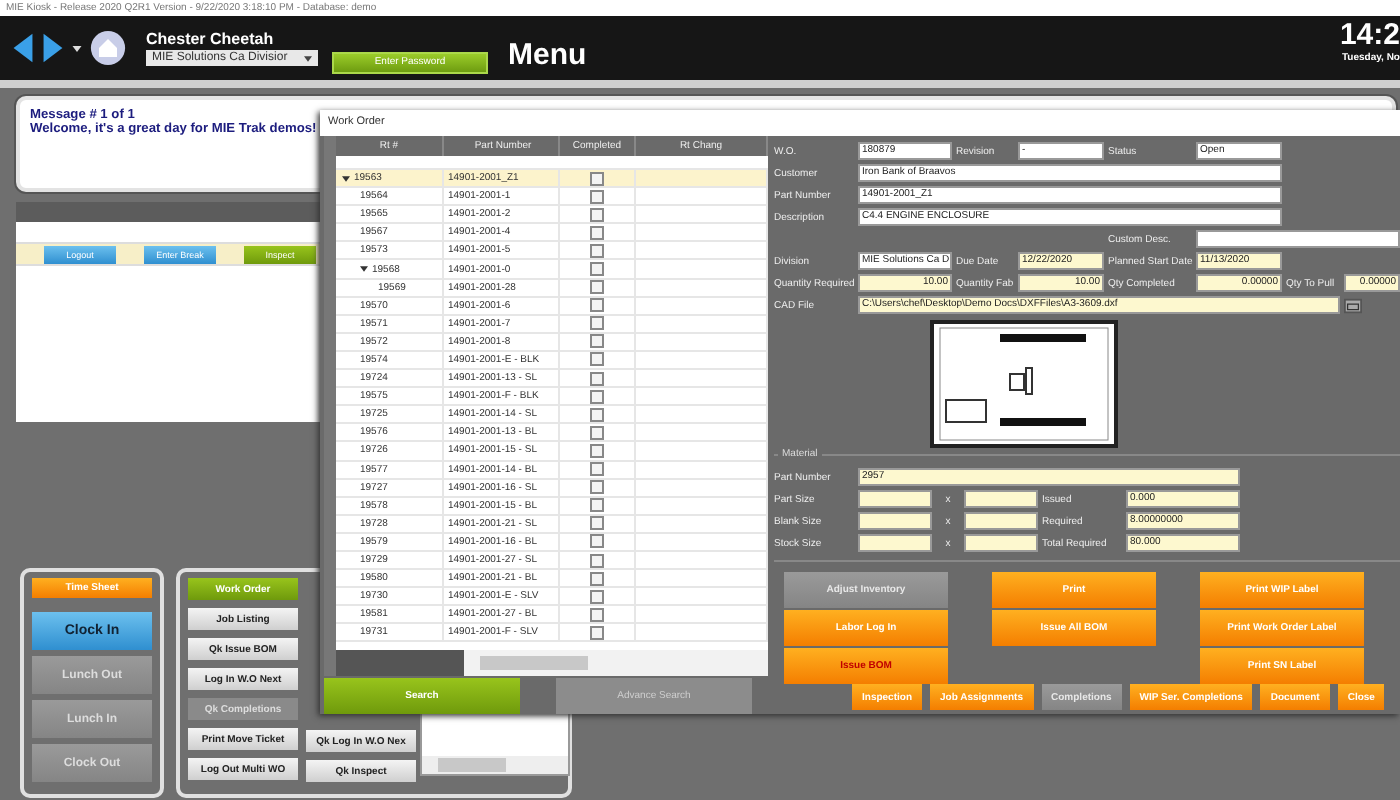 The width and height of the screenshot is (1400, 800). What do you see at coordinates (1353, 305) in the screenshot?
I see `browse-icon` at bounding box center [1353, 305].